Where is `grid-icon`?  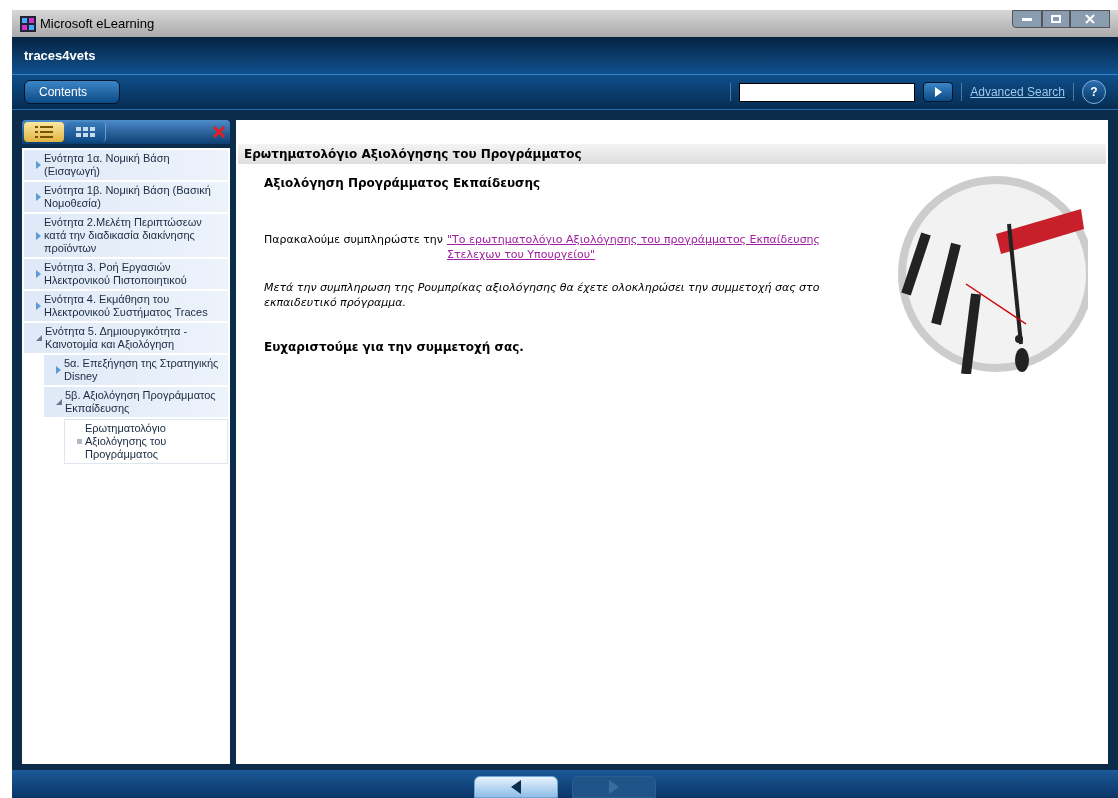
grid-icon is located at coordinates (85, 132).